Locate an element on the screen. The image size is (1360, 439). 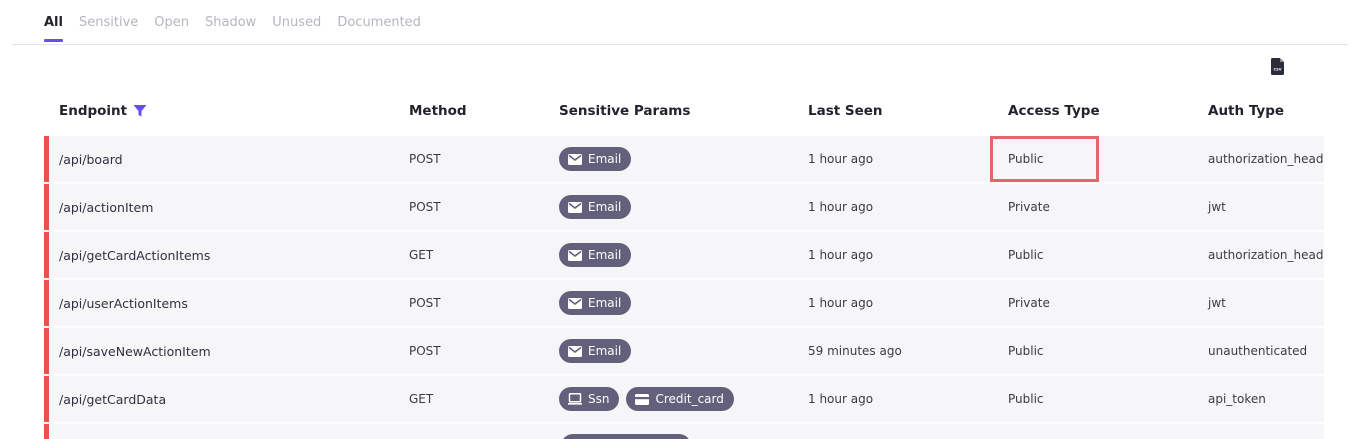
sensitive-params-cell: Ssn Credit_card is located at coordinates (650, 399).